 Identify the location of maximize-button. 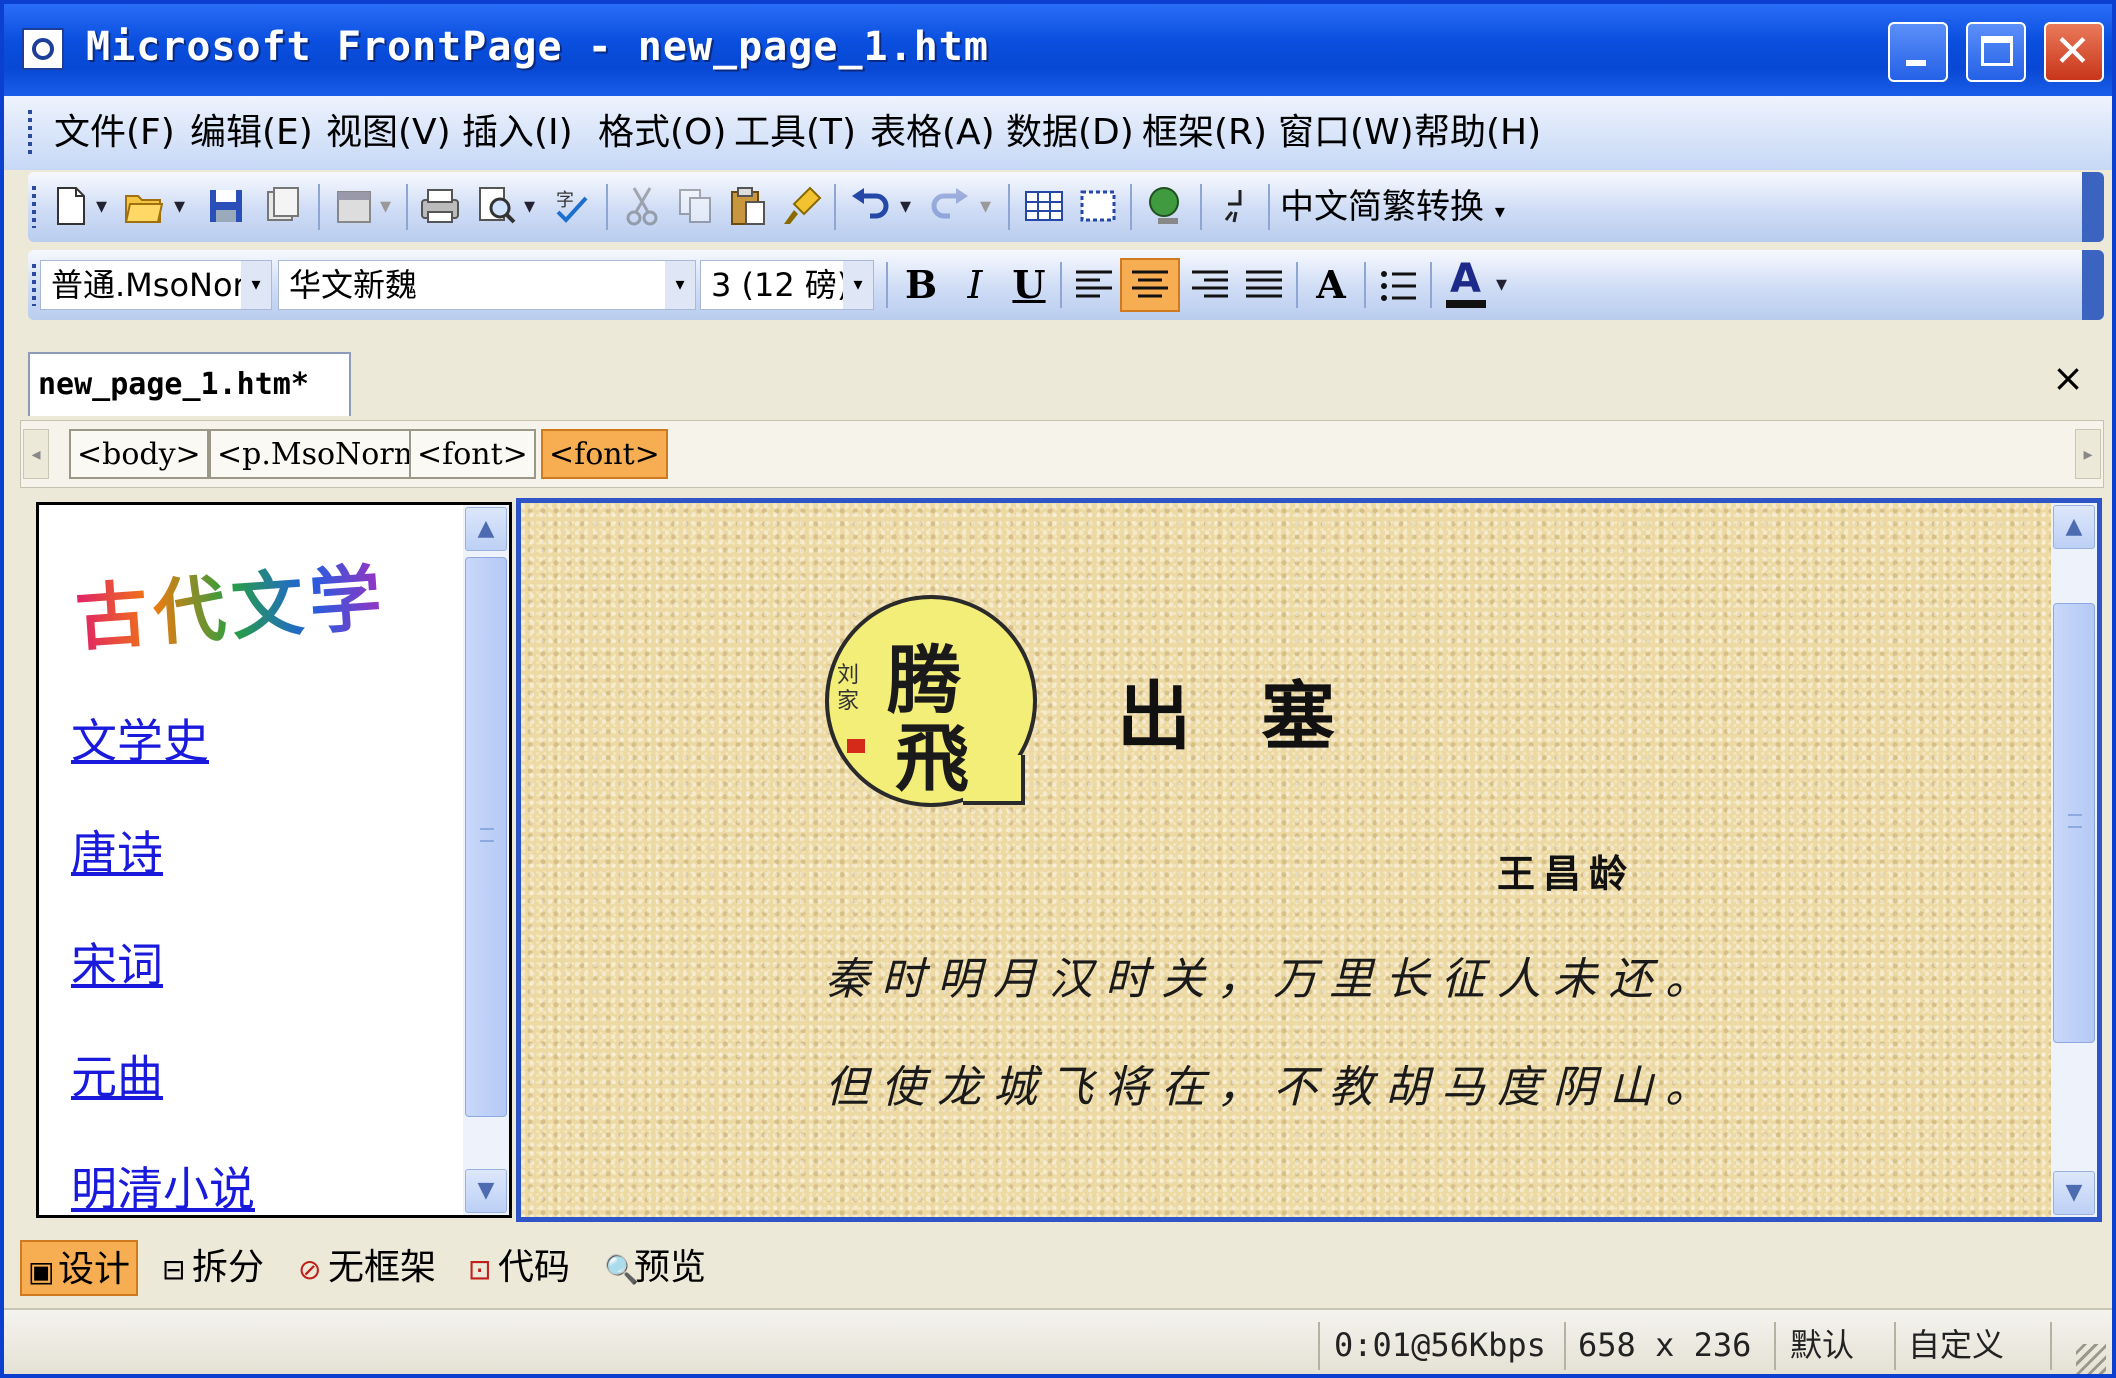
(1996, 52).